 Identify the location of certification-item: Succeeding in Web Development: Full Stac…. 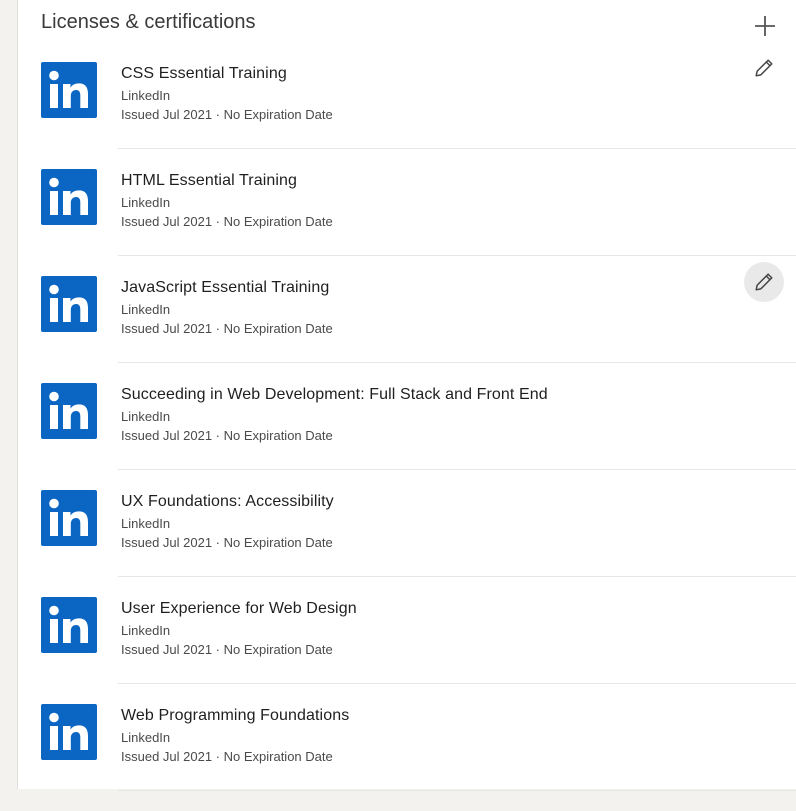
(407, 436).